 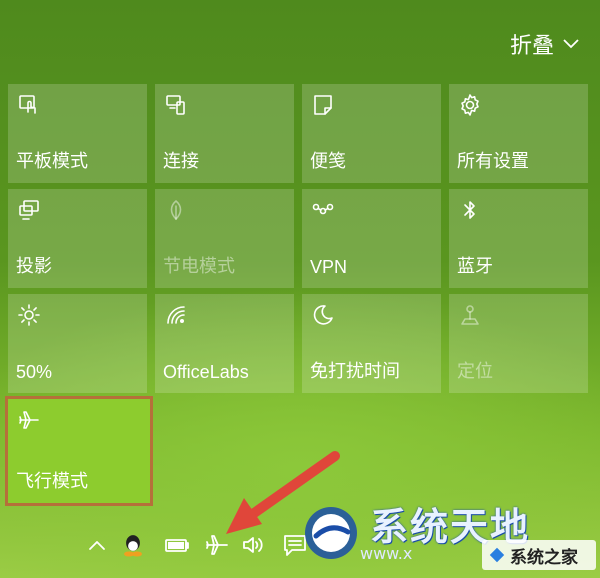 What do you see at coordinates (206, 372) in the screenshot?
I see `tile-label: OfficeLabs` at bounding box center [206, 372].